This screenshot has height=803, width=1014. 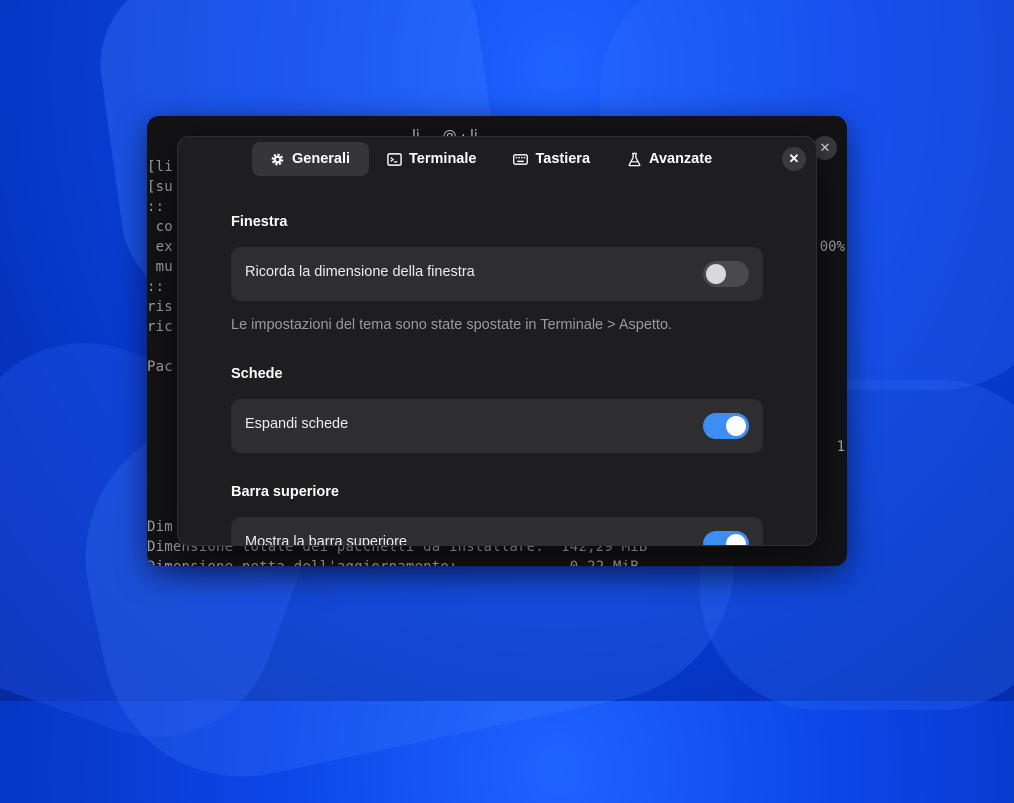 I want to click on close-icon: ✕, so click(x=794, y=158).